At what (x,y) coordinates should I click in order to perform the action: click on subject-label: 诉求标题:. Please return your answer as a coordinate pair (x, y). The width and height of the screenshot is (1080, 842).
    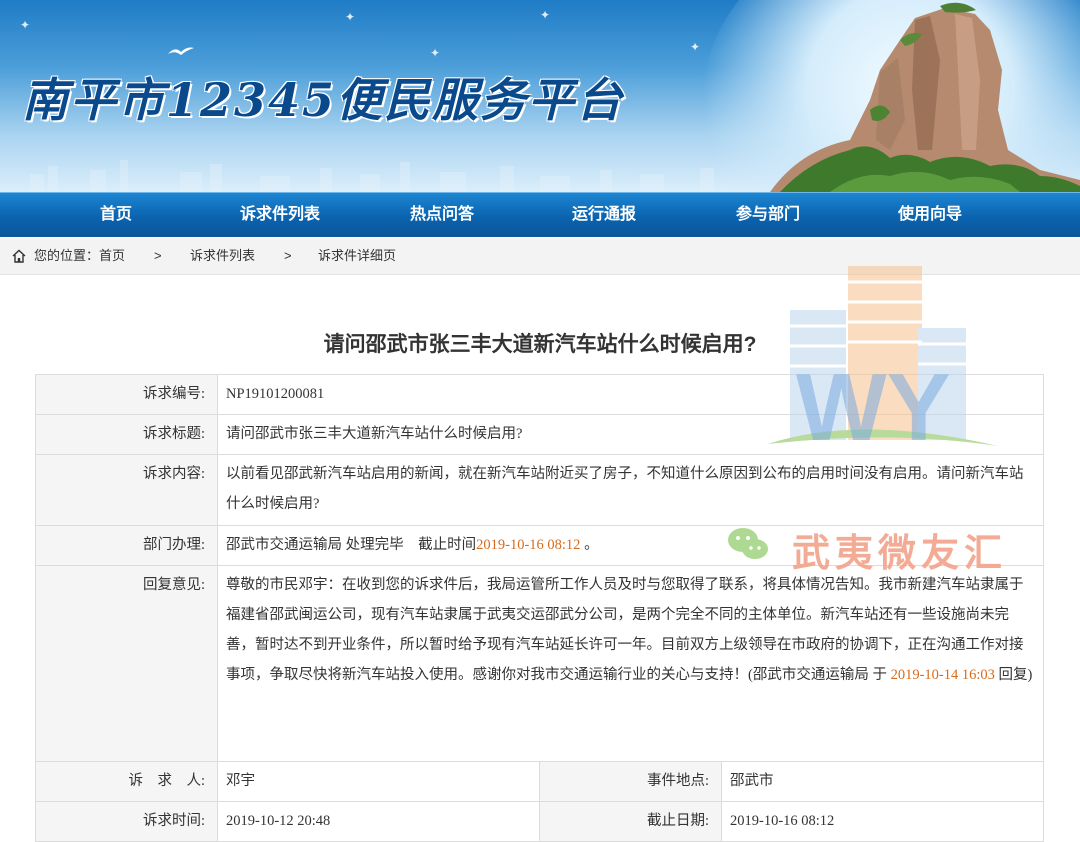
    Looking at the image, I should click on (126, 434).